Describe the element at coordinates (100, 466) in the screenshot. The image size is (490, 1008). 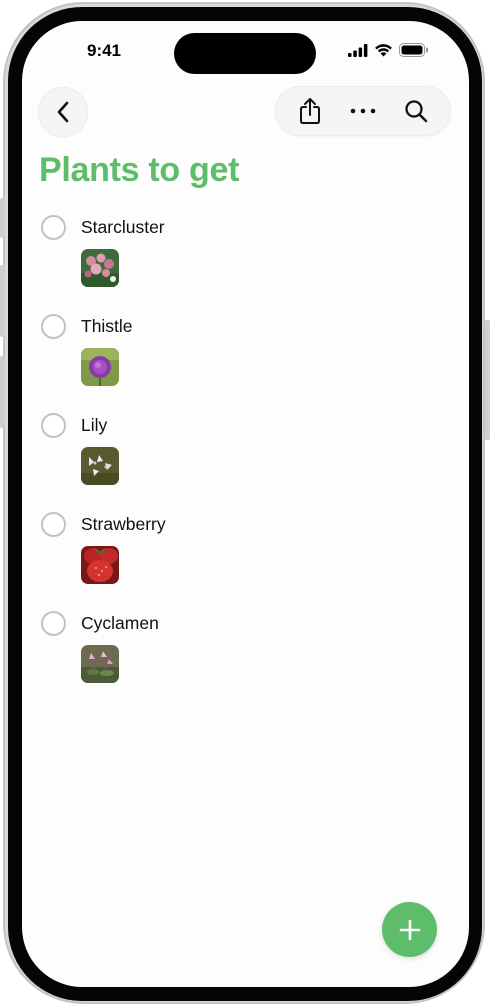
I see `lily-thumbnail` at that location.